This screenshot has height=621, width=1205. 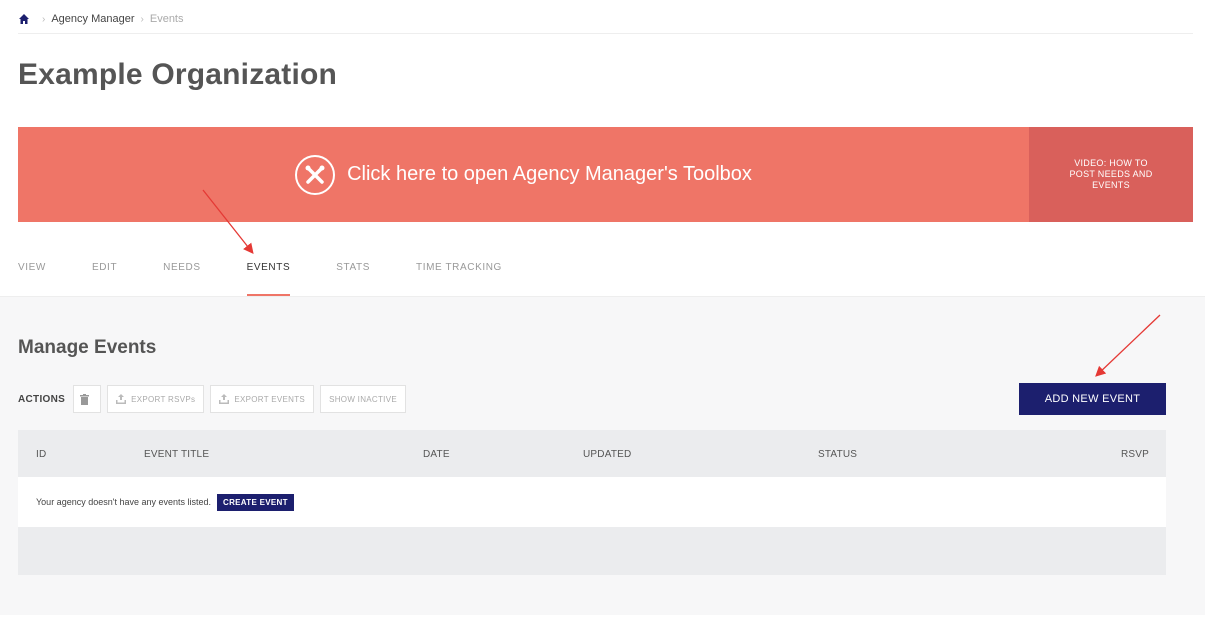 I want to click on export-rsvps-label: EXPORT RSVPs, so click(x=163, y=399).